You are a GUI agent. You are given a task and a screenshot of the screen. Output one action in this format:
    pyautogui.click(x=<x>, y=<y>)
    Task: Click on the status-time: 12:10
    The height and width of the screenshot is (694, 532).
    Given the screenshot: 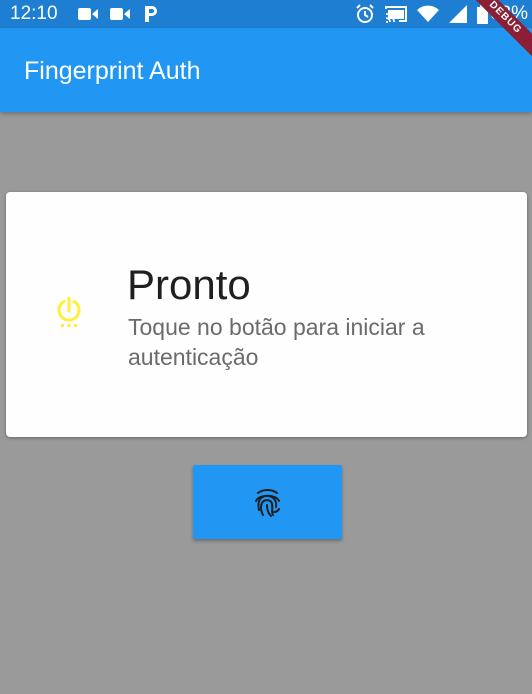 What is the action you would take?
    pyautogui.click(x=34, y=13)
    